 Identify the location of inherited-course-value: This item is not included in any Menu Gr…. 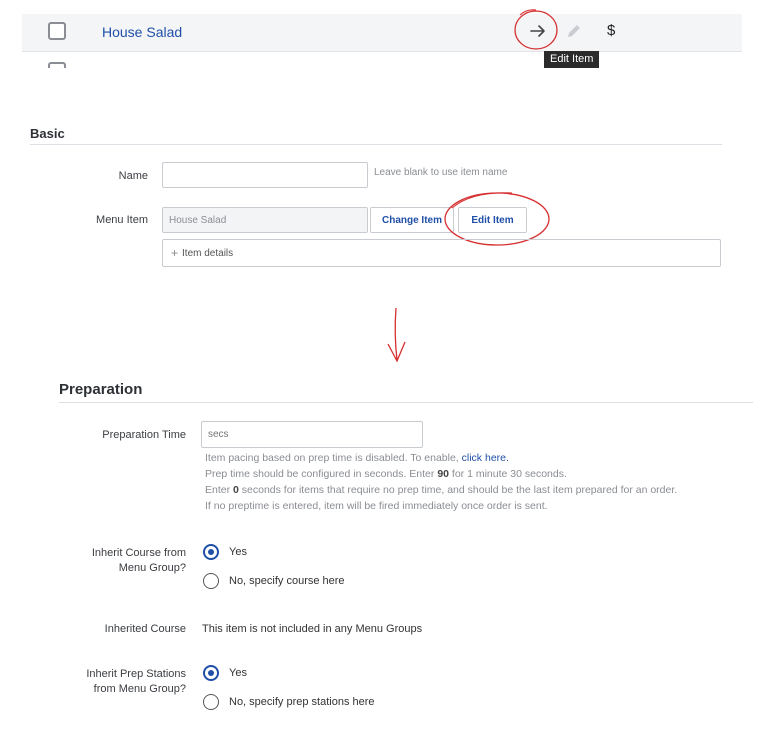
(312, 629).